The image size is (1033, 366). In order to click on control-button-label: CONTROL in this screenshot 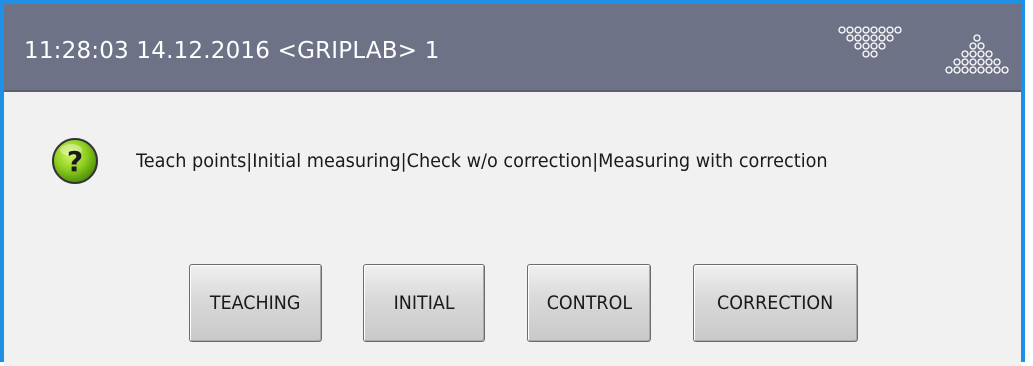, I will do `click(589, 303)`.